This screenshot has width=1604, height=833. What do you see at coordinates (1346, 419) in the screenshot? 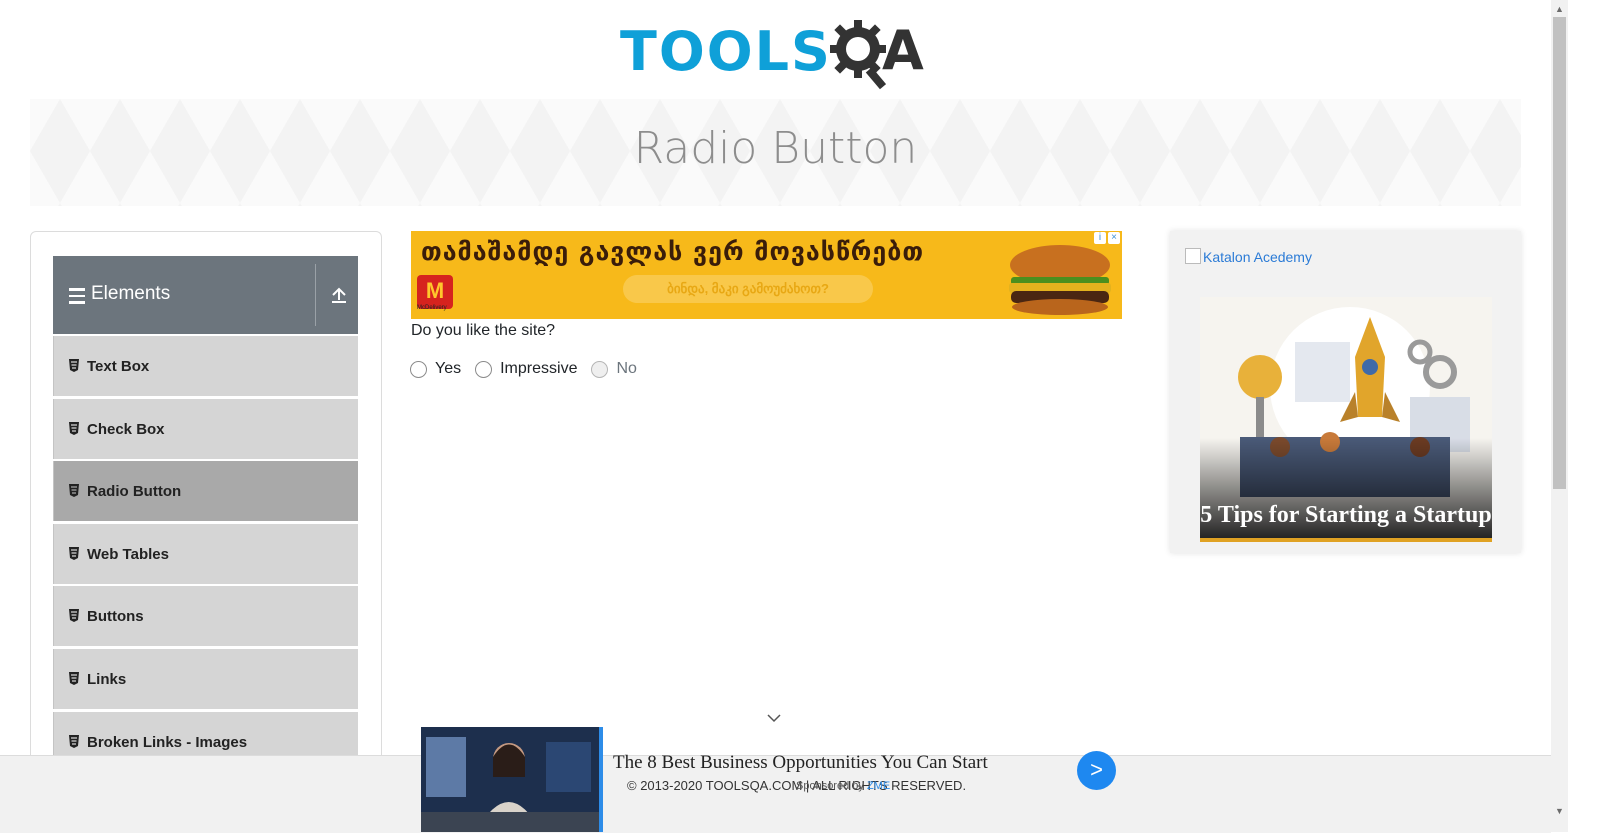
I see `startup-ad-image: 5 Tips for Starting a Startup` at bounding box center [1346, 419].